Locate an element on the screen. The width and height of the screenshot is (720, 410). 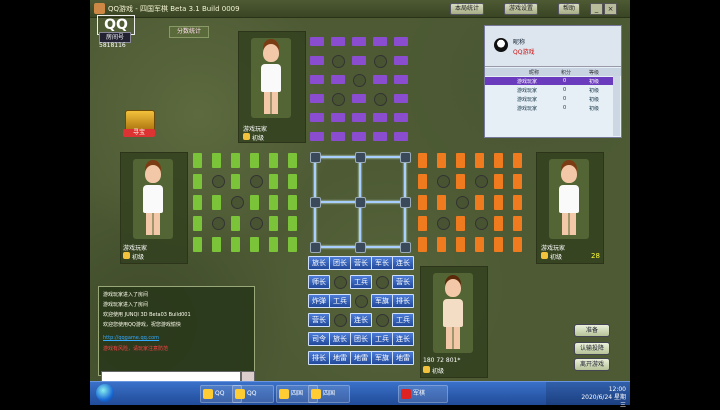
game-piece: 军长 is located at coordinates (382, 263).